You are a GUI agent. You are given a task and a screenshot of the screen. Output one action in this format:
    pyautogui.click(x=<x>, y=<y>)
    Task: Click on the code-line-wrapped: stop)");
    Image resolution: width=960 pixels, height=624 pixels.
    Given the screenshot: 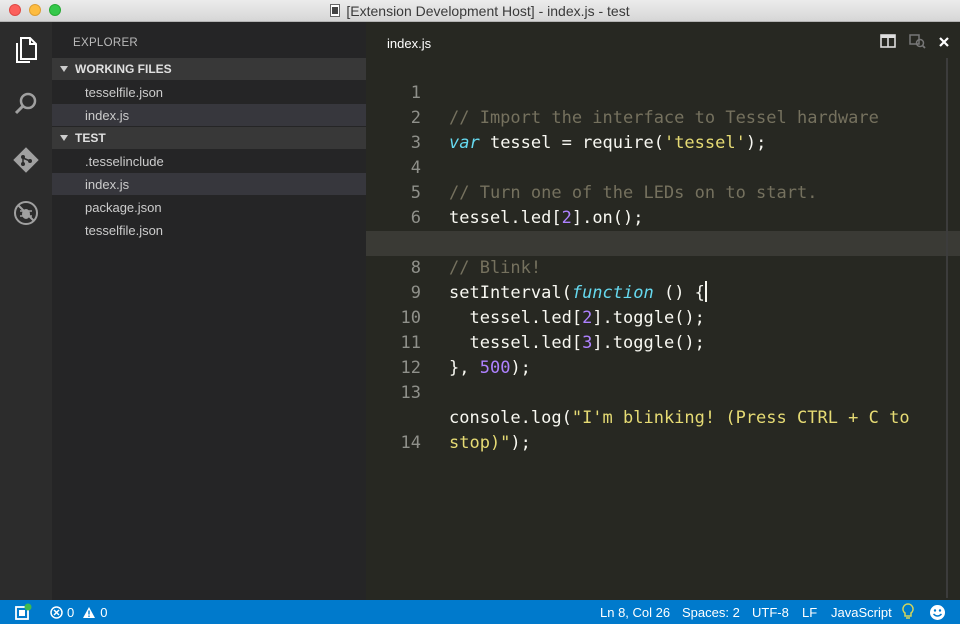 What is the action you would take?
    pyautogui.click(x=663, y=417)
    